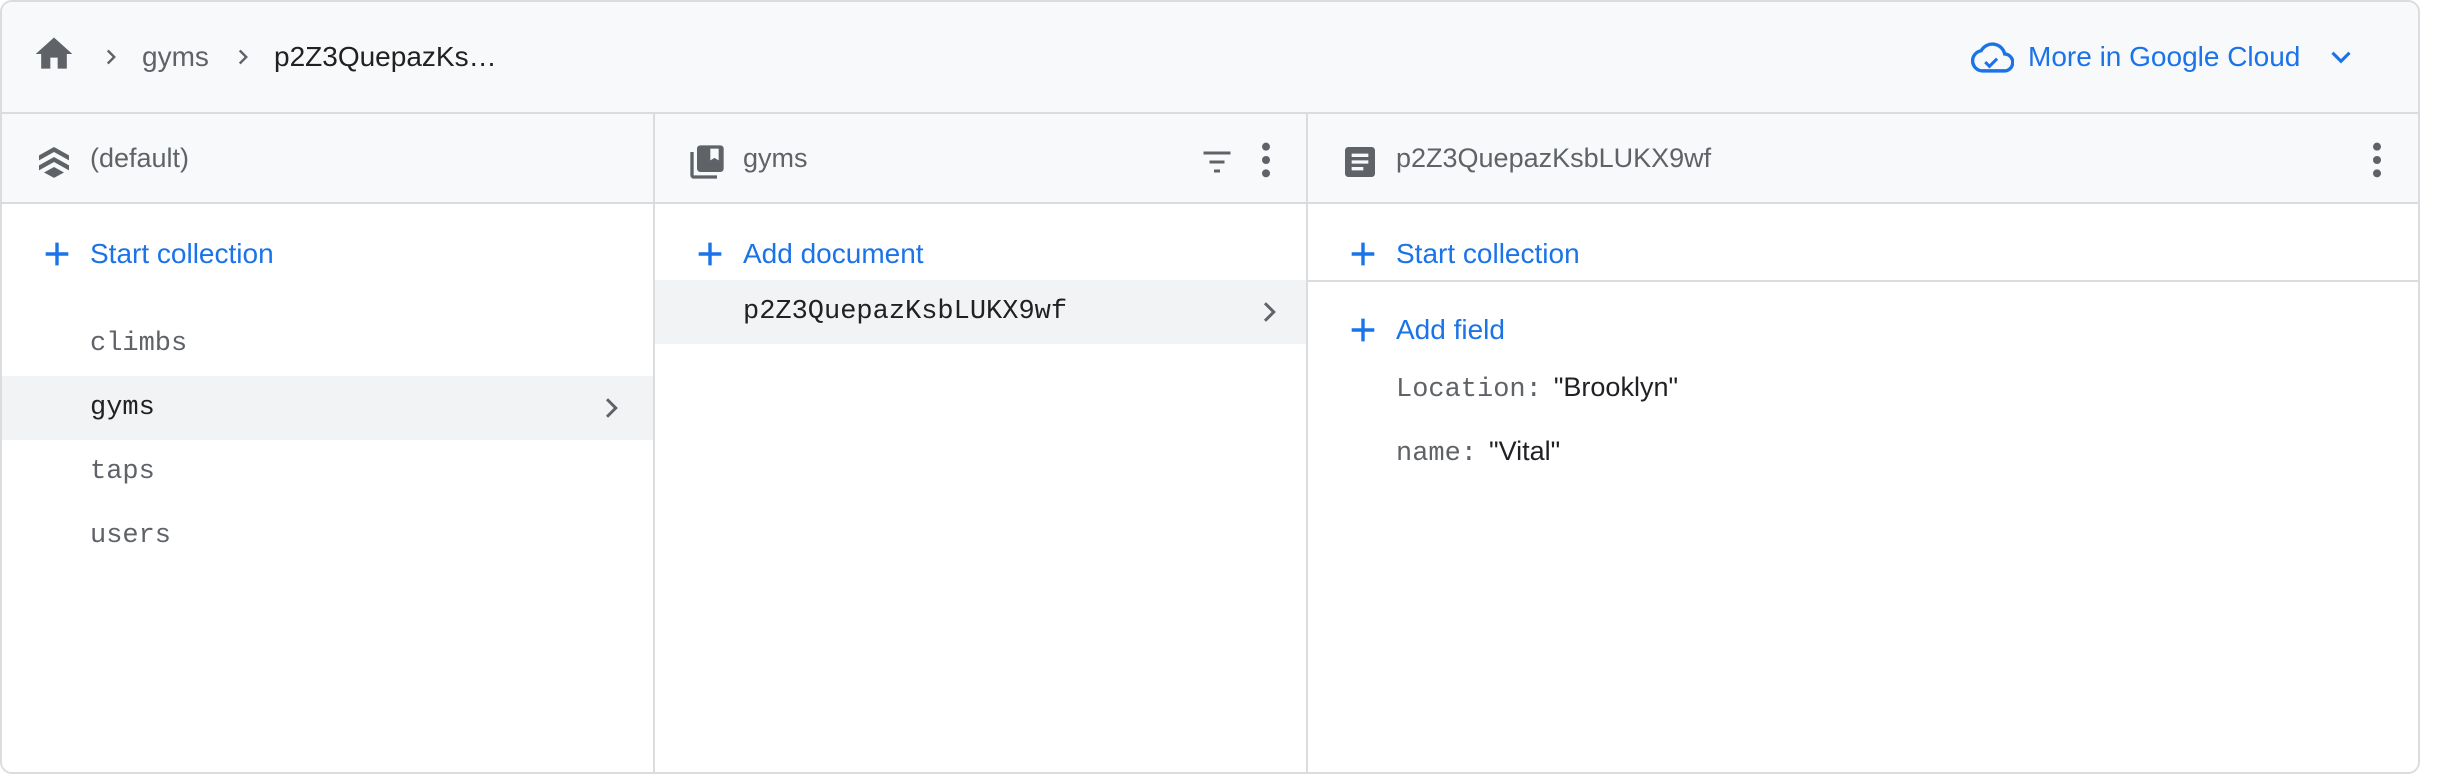 The image size is (2438, 774). I want to click on add-document-label: Add document, so click(833, 253).